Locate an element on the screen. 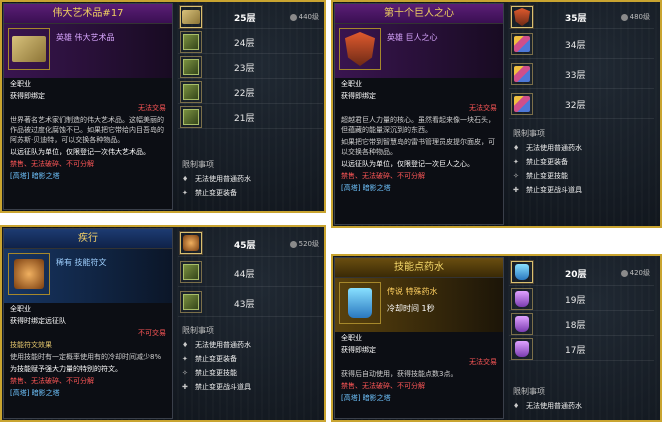 Image resolution: width=662 pixels, height=422 pixels. floor-label: 21层 is located at coordinates (244, 119).